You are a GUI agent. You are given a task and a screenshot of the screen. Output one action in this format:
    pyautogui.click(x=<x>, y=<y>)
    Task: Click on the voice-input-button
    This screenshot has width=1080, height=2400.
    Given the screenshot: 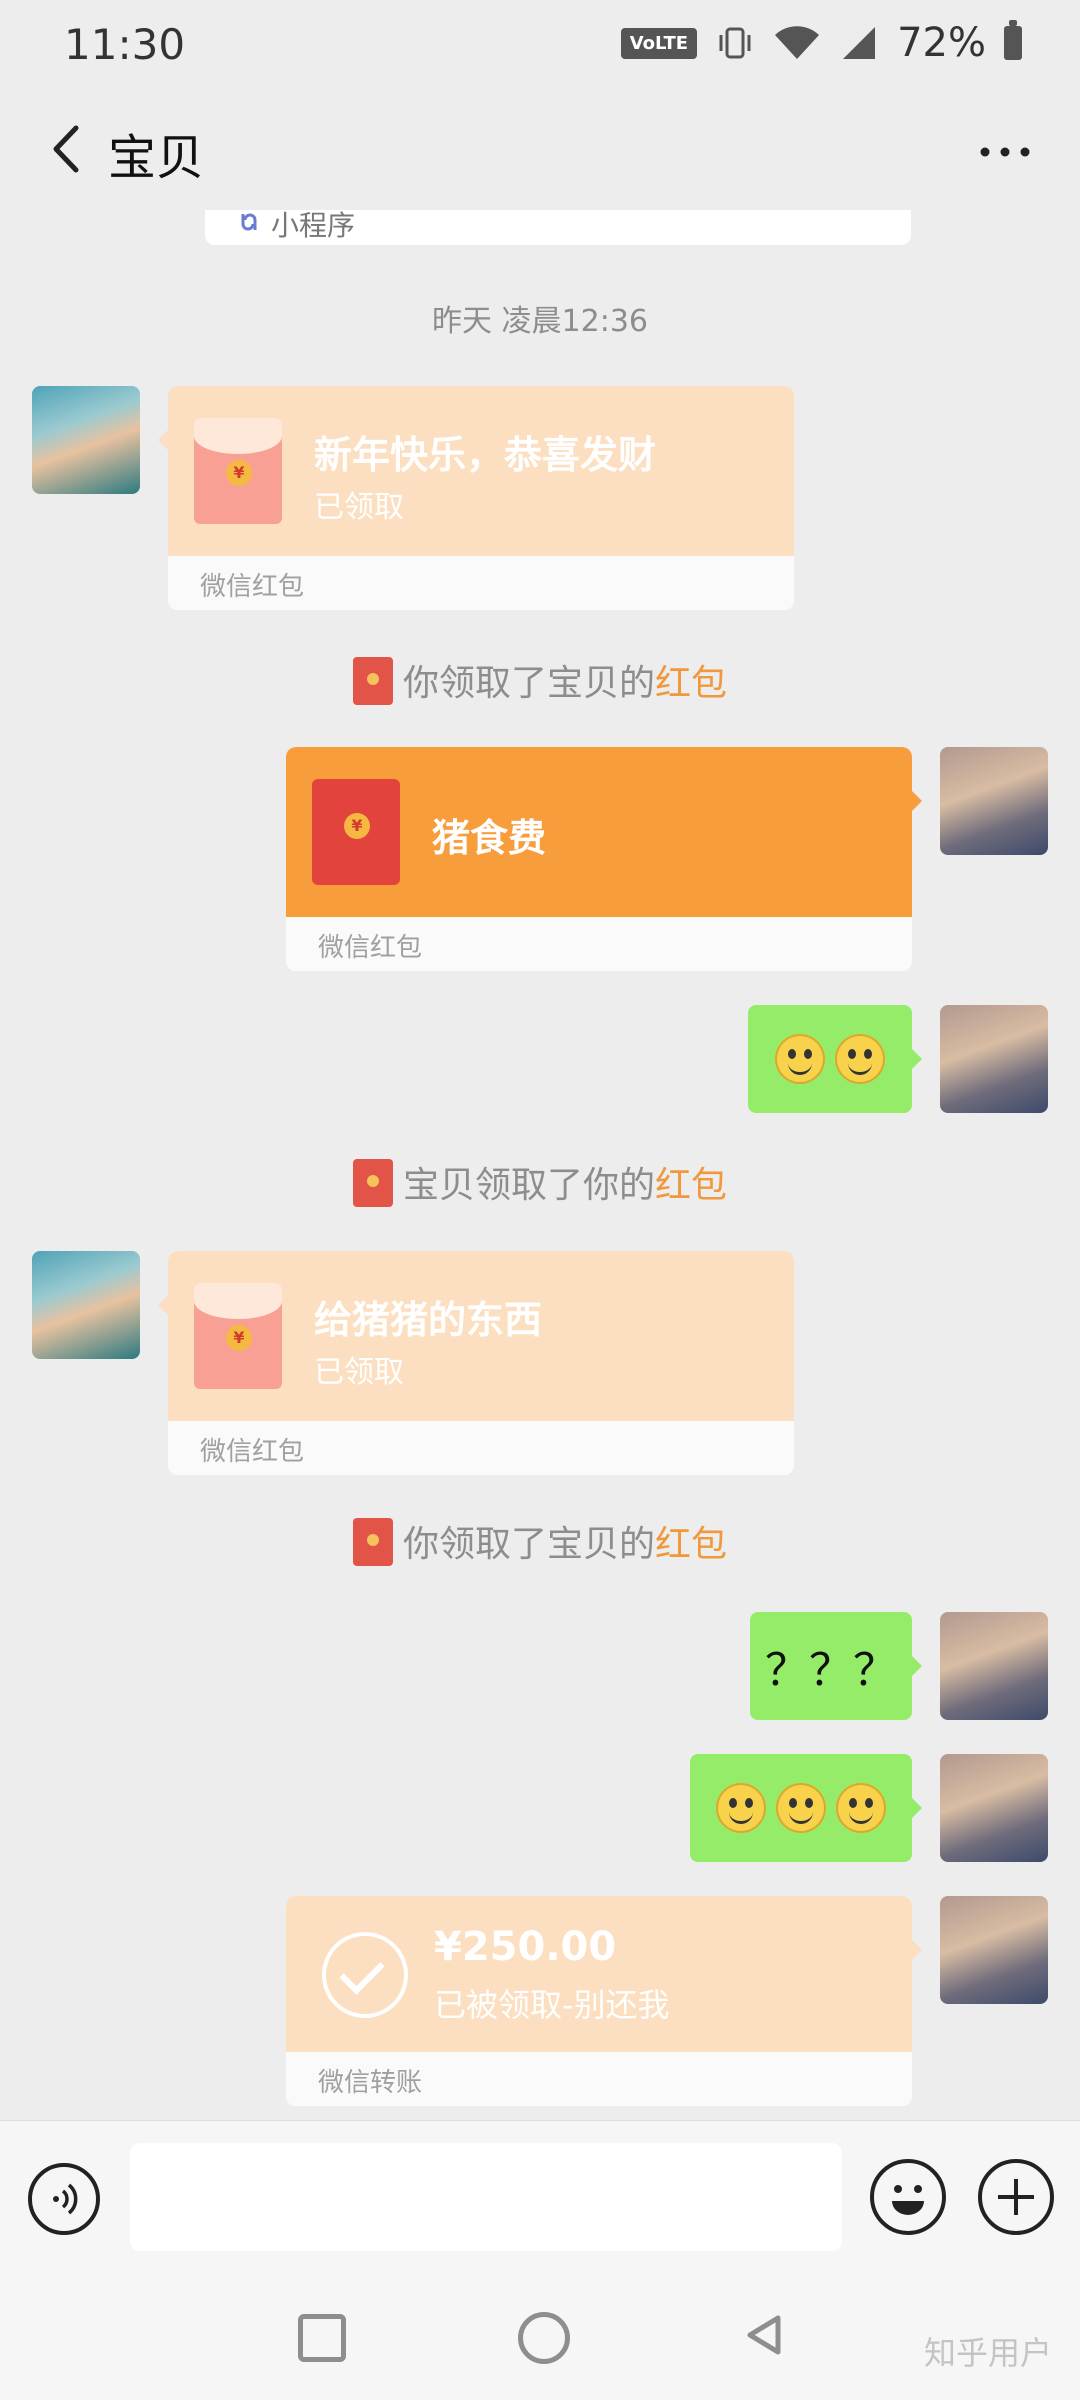 What is the action you would take?
    pyautogui.click(x=64, y=2199)
    